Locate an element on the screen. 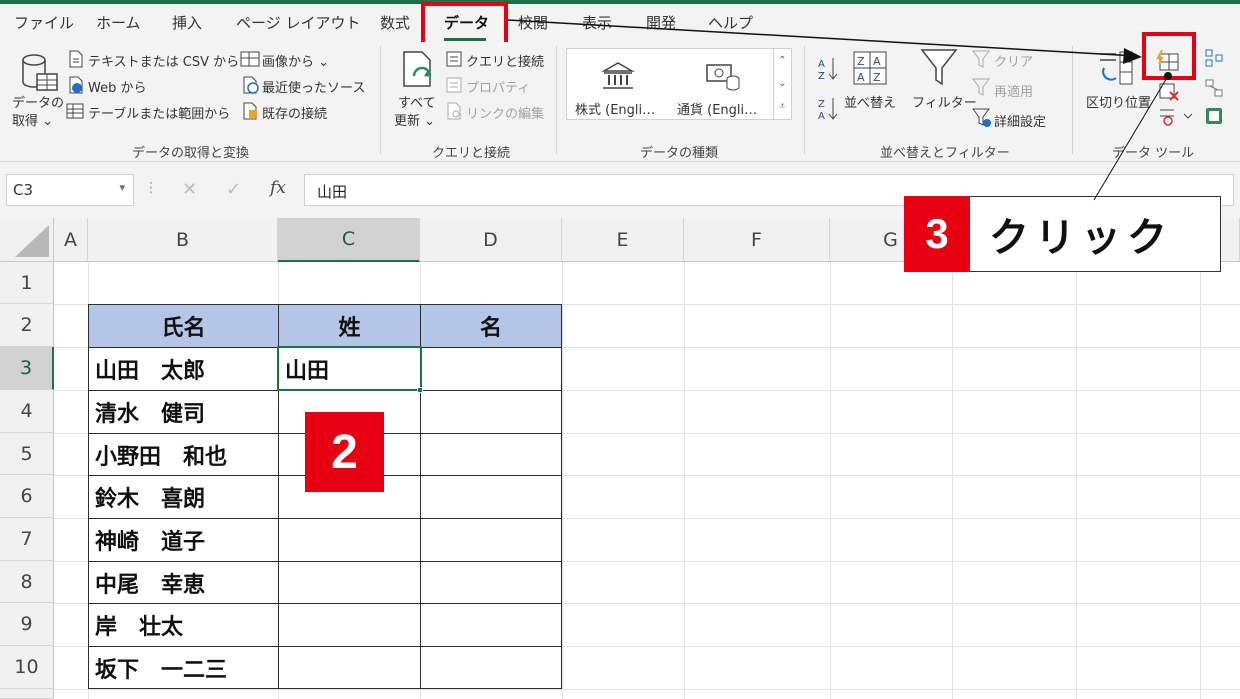 This screenshot has width=1240, height=699. column-header-c: C is located at coordinates (349, 240).